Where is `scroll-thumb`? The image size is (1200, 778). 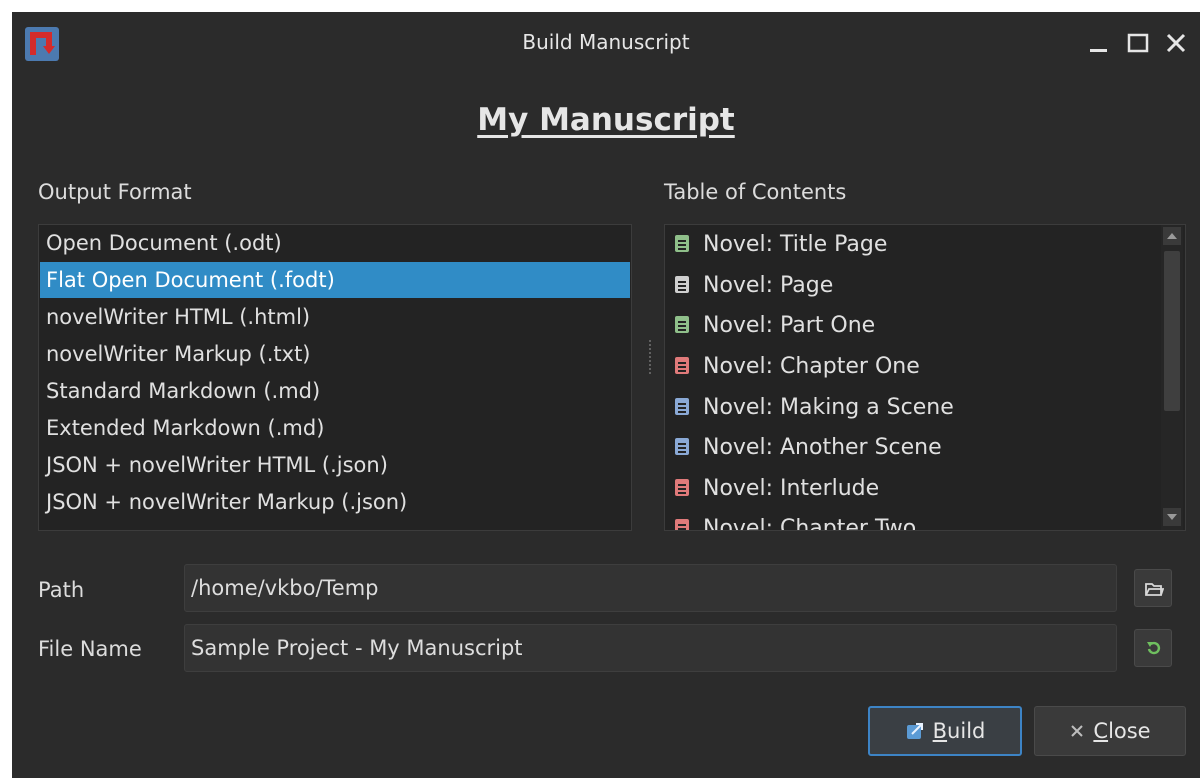 scroll-thumb is located at coordinates (1172, 331).